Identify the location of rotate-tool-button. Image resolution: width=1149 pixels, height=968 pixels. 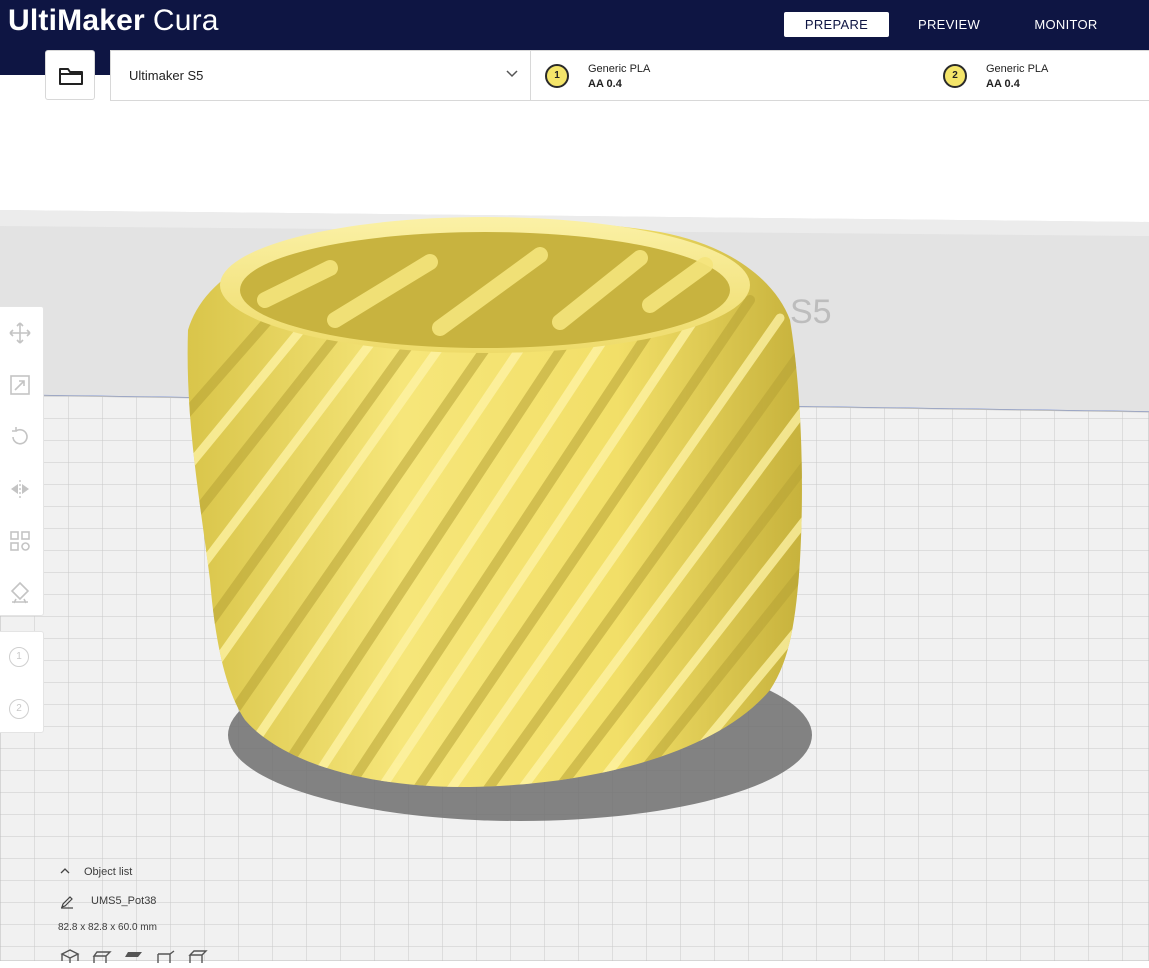
(20, 437).